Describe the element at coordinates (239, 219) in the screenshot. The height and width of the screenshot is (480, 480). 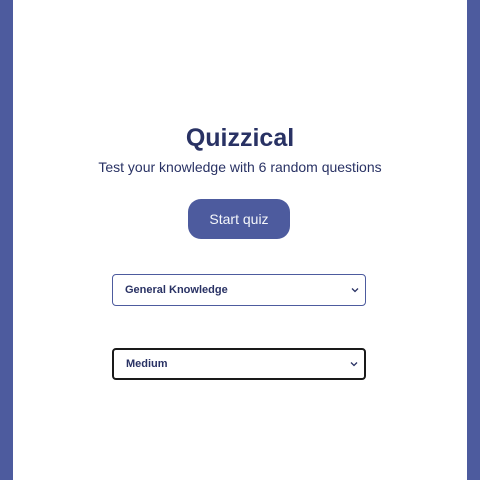
I see `start-quiz-button: Start quiz` at that location.